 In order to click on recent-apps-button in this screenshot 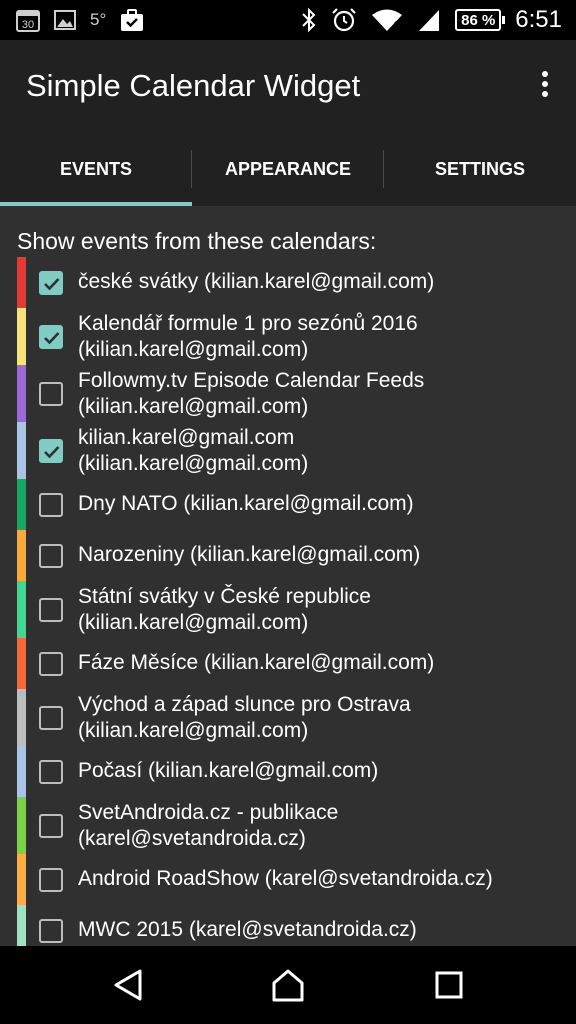, I will do `click(449, 987)`.